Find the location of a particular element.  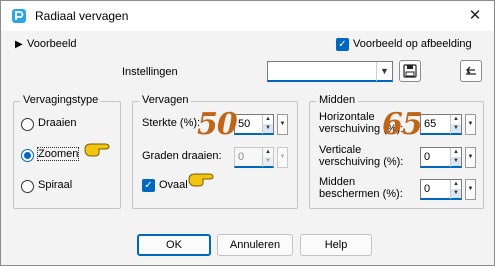

paintshop-app-icon is located at coordinates (19, 16).